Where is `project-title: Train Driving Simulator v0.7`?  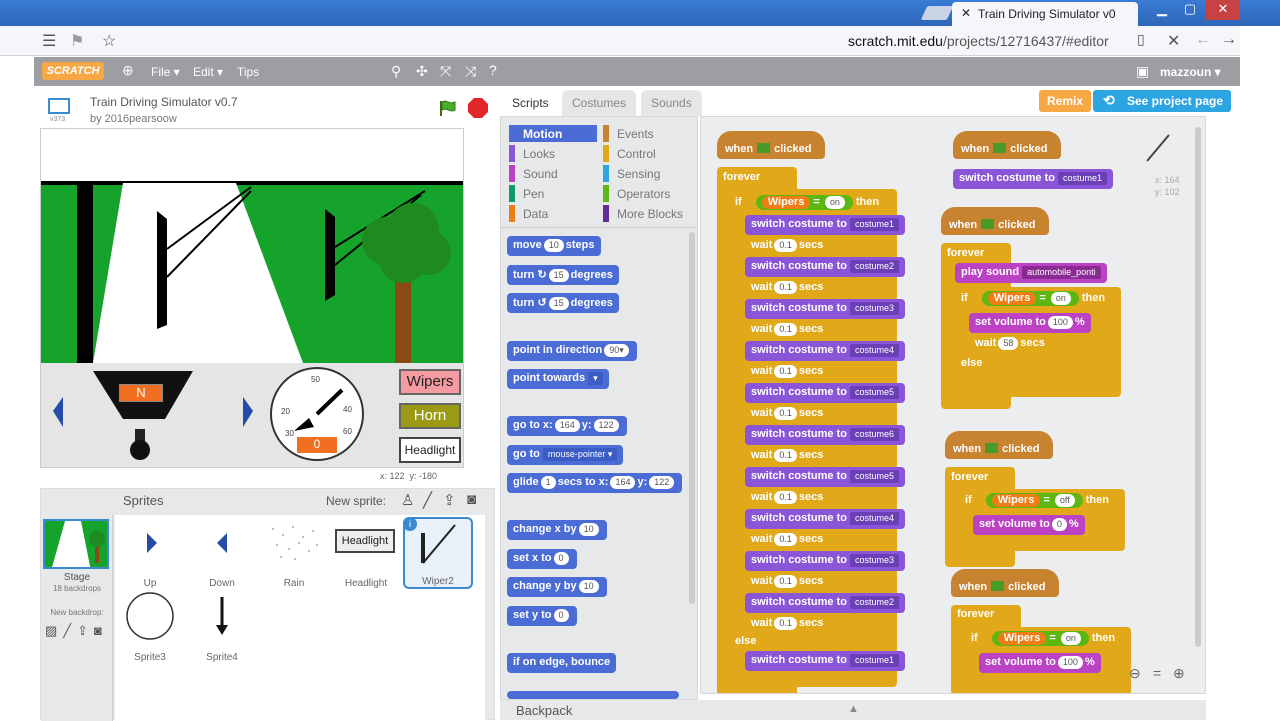
project-title: Train Driving Simulator v0.7 is located at coordinates (164, 102).